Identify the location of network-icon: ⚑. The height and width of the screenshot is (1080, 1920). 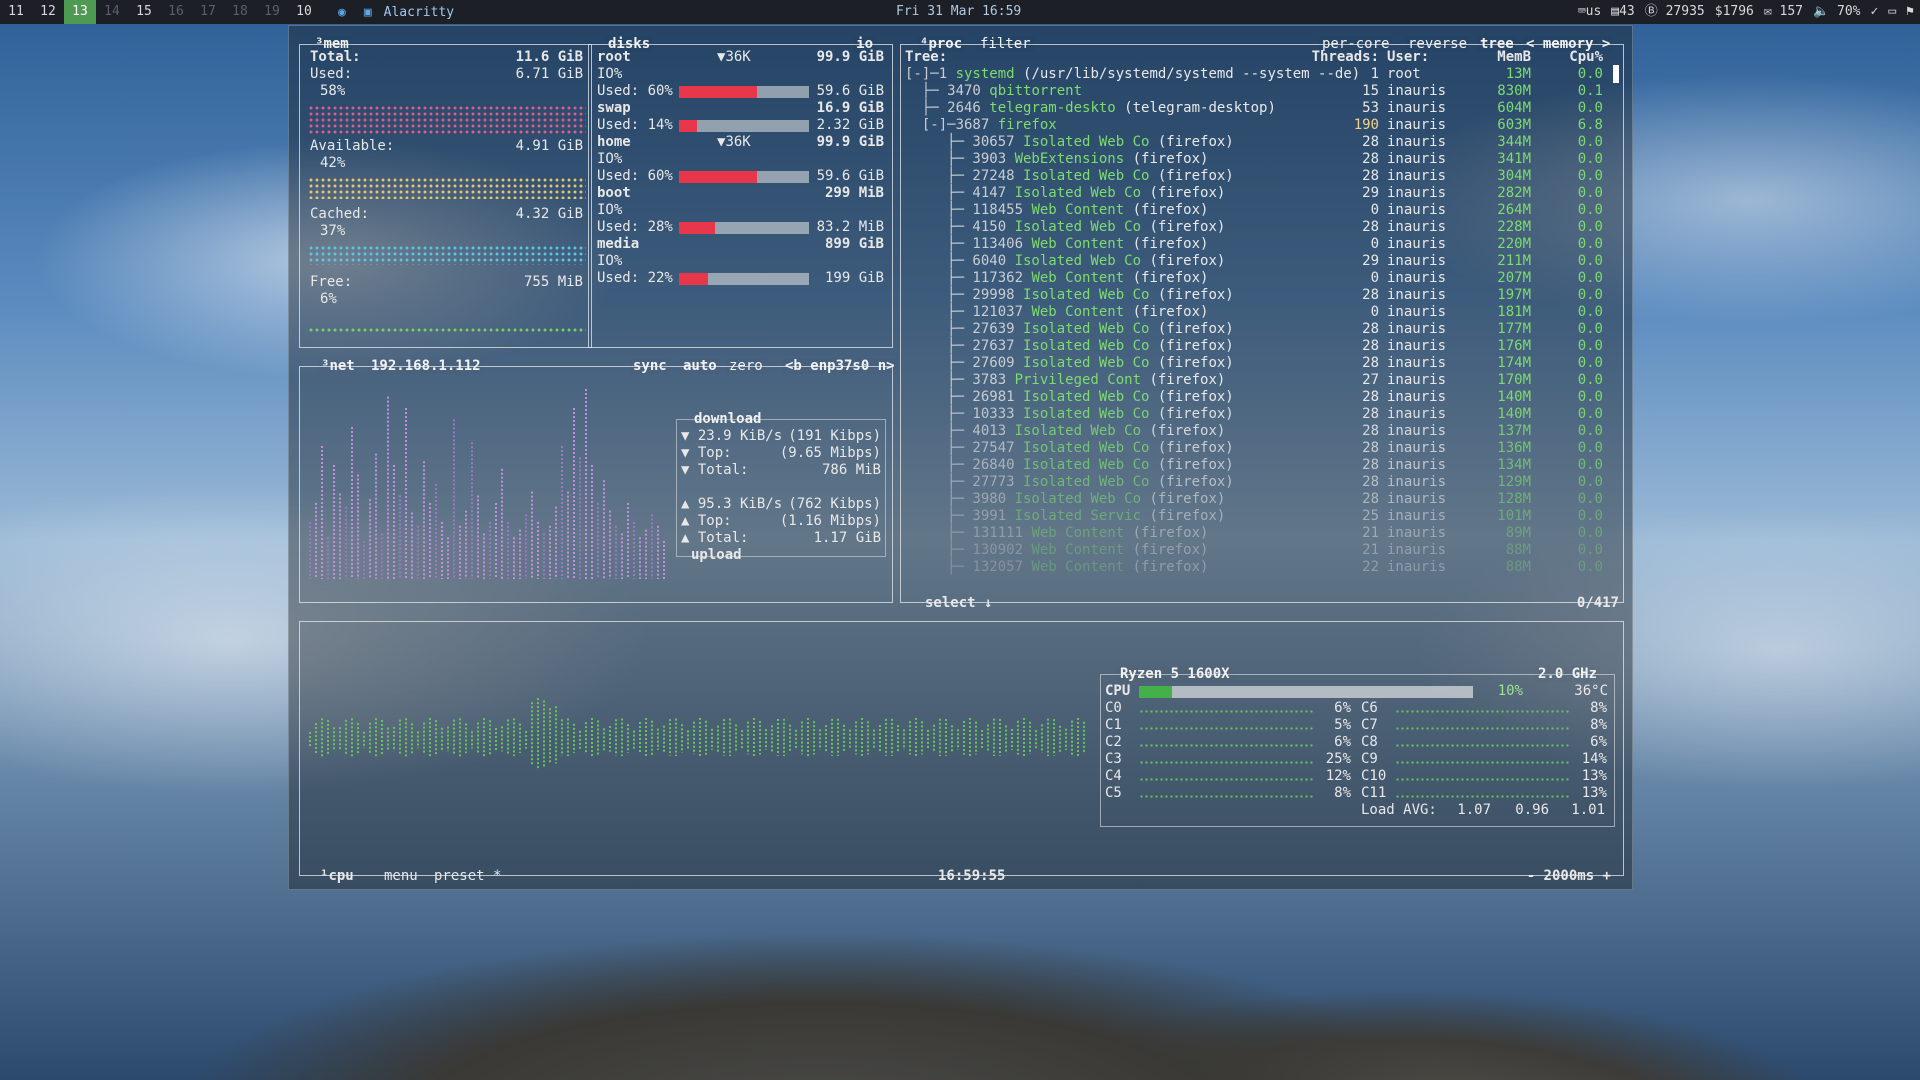
(1910, 12).